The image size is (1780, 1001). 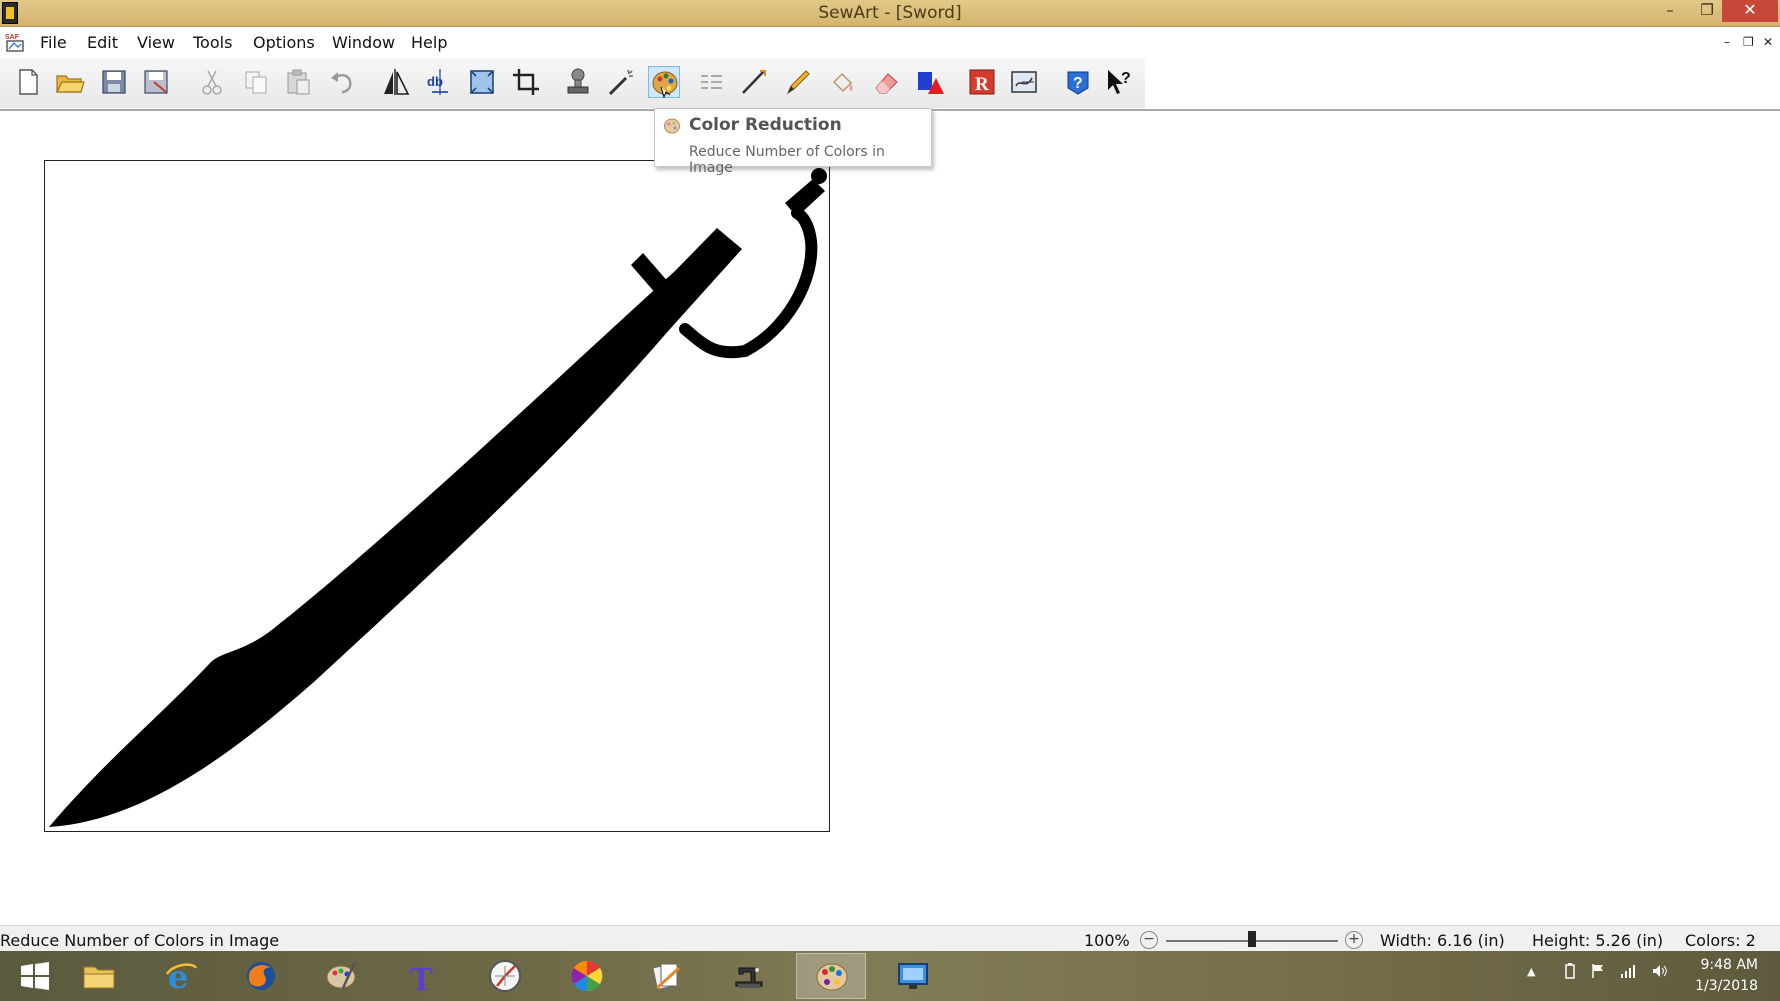 I want to click on document-minimize-button: –, so click(x=1727, y=42).